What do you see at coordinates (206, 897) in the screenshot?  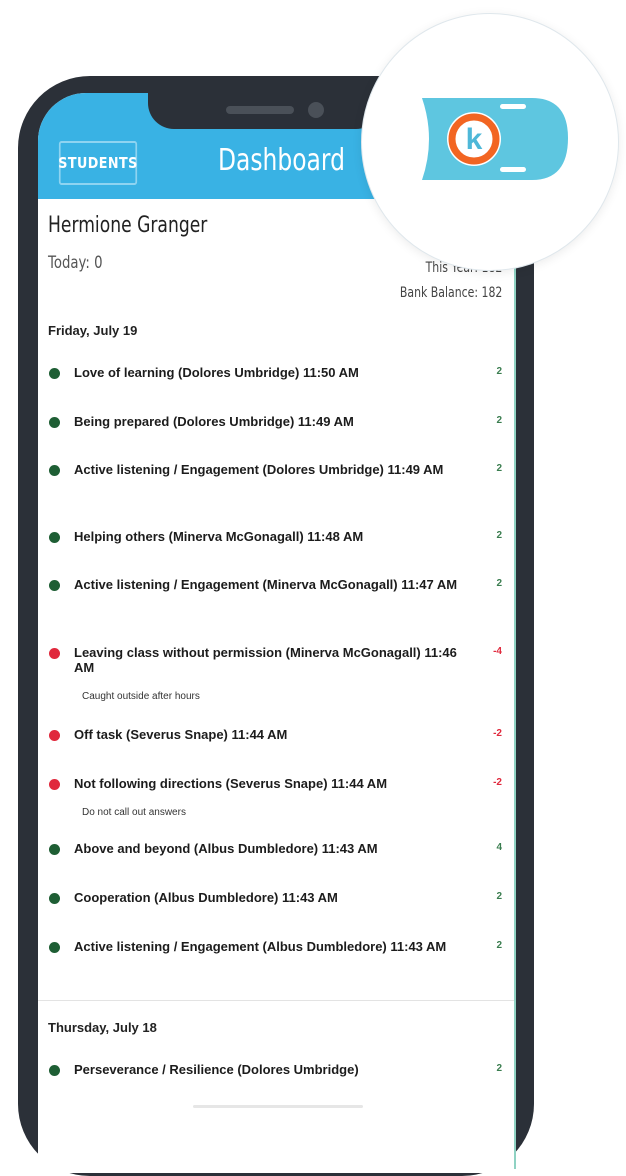 I see `entry-text: Cooperation (Albus Dumbledore) 11:43 AM` at bounding box center [206, 897].